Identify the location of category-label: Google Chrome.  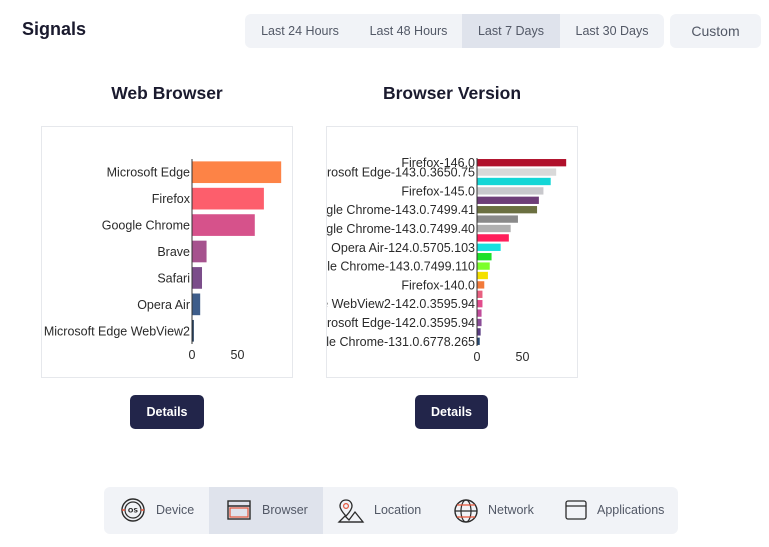
(146, 226).